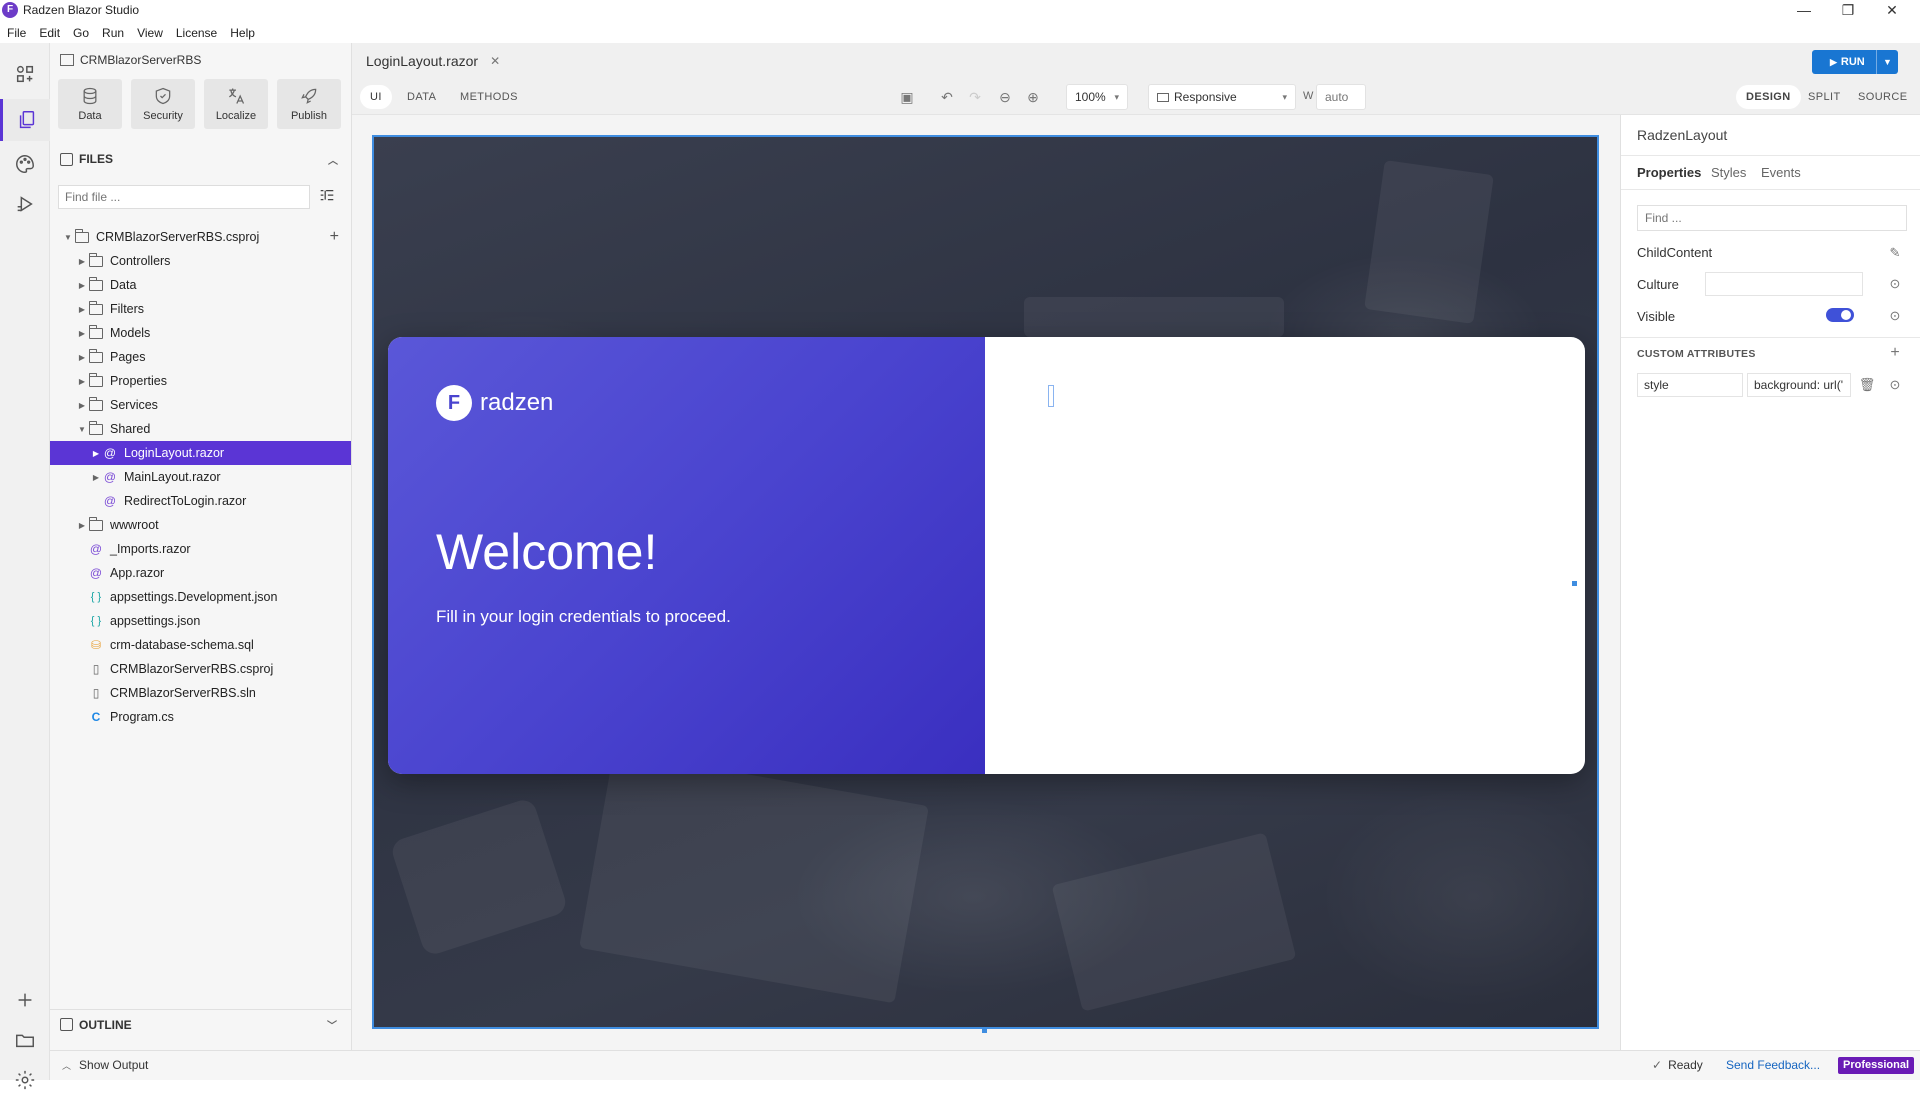 The height and width of the screenshot is (1101, 1920). What do you see at coordinates (1772, 218) in the screenshot?
I see `property-find-input` at bounding box center [1772, 218].